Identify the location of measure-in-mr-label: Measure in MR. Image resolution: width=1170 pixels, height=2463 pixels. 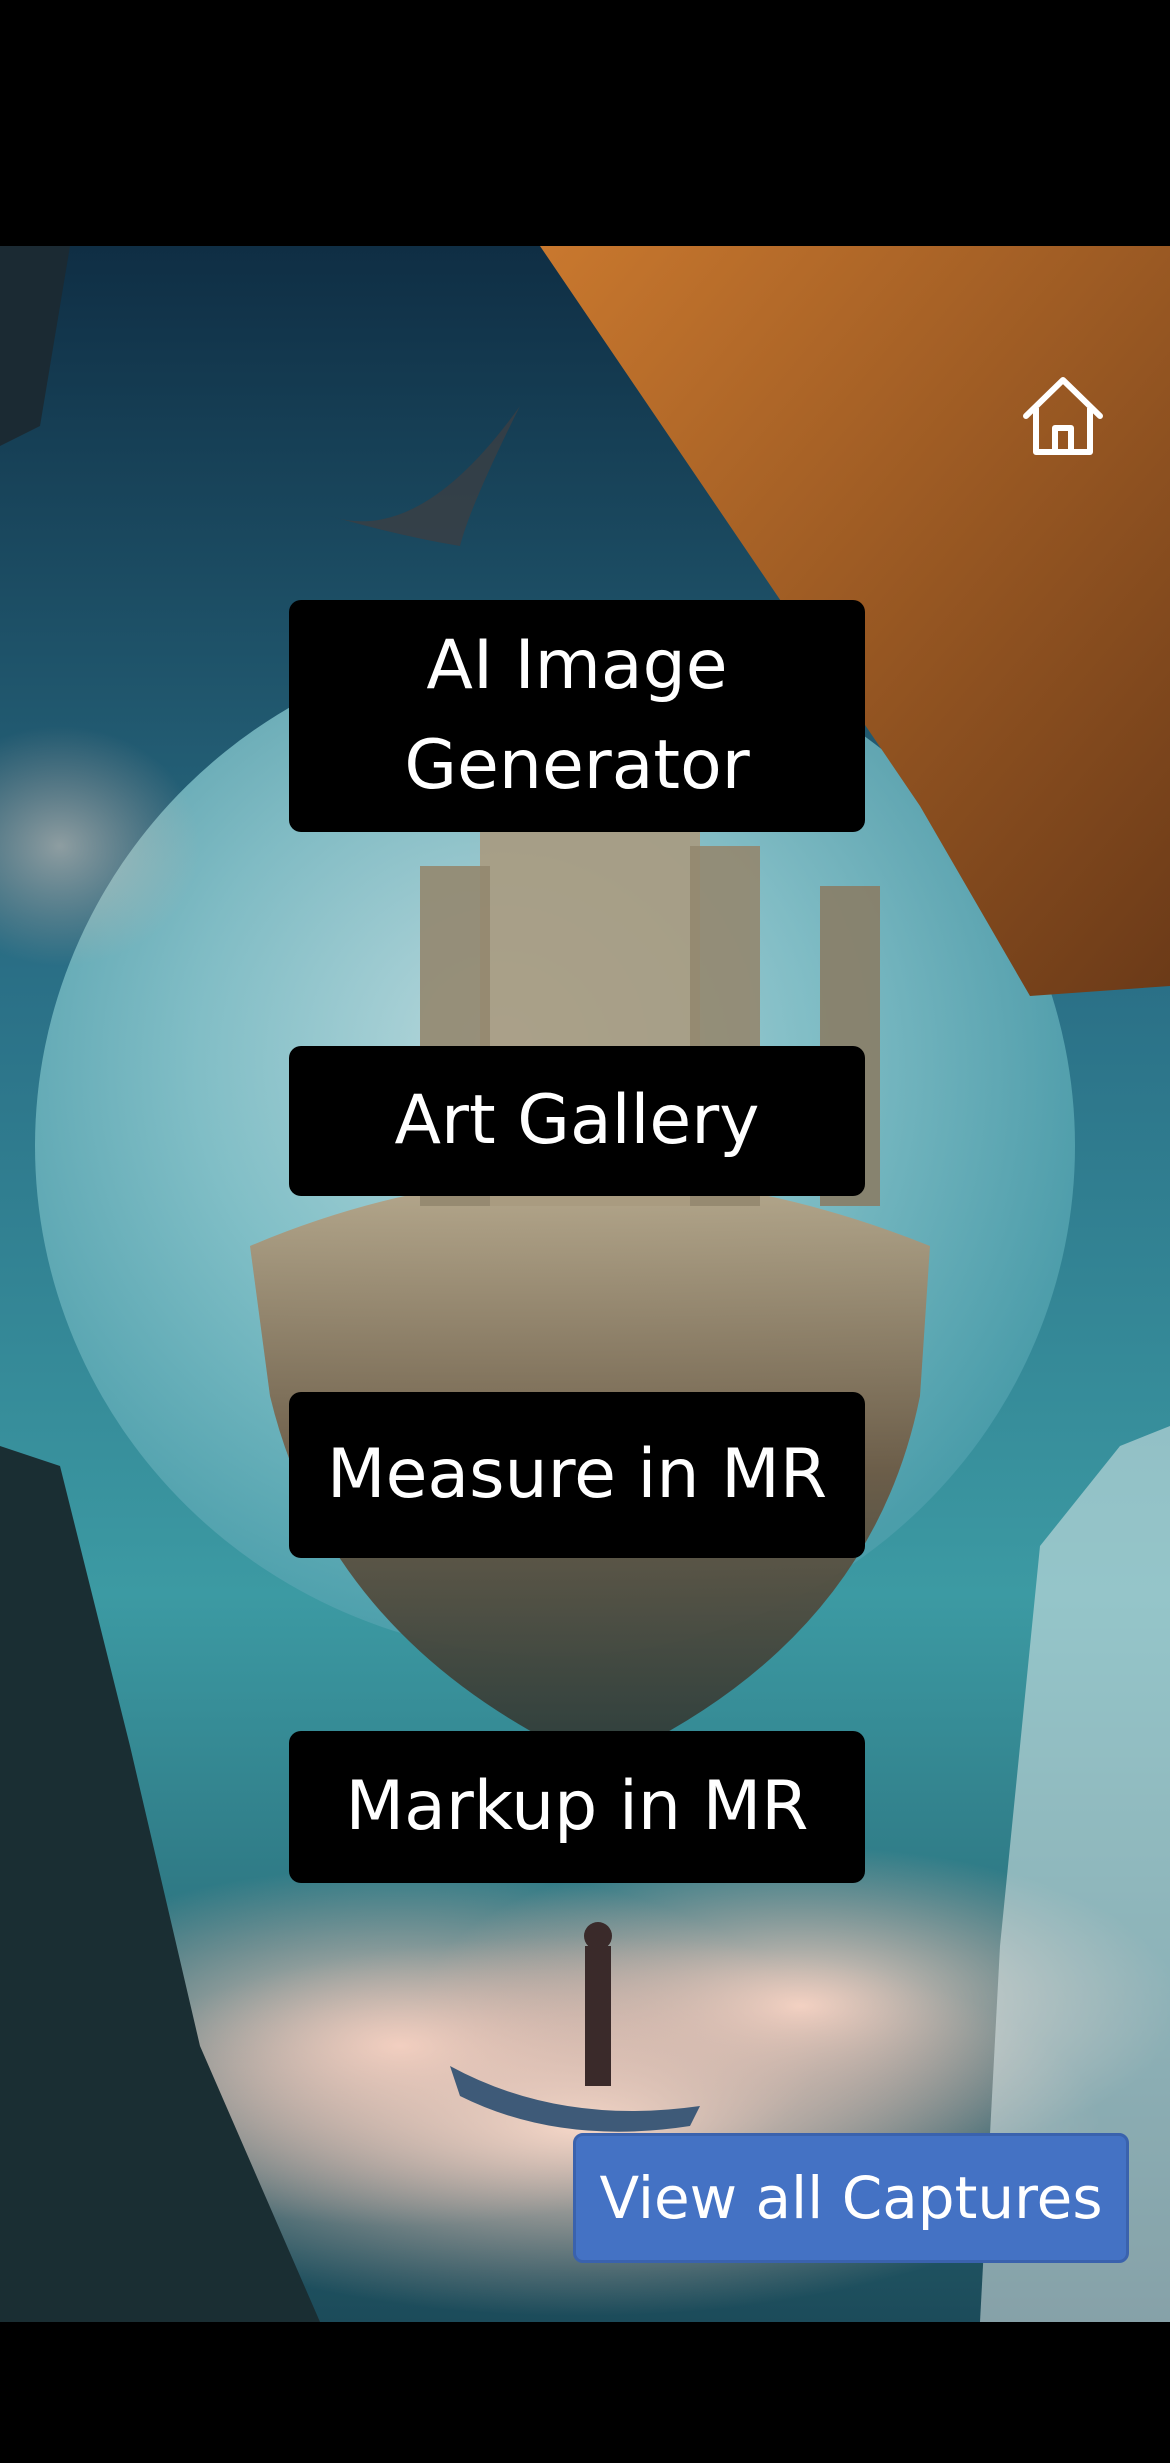
(577, 1474).